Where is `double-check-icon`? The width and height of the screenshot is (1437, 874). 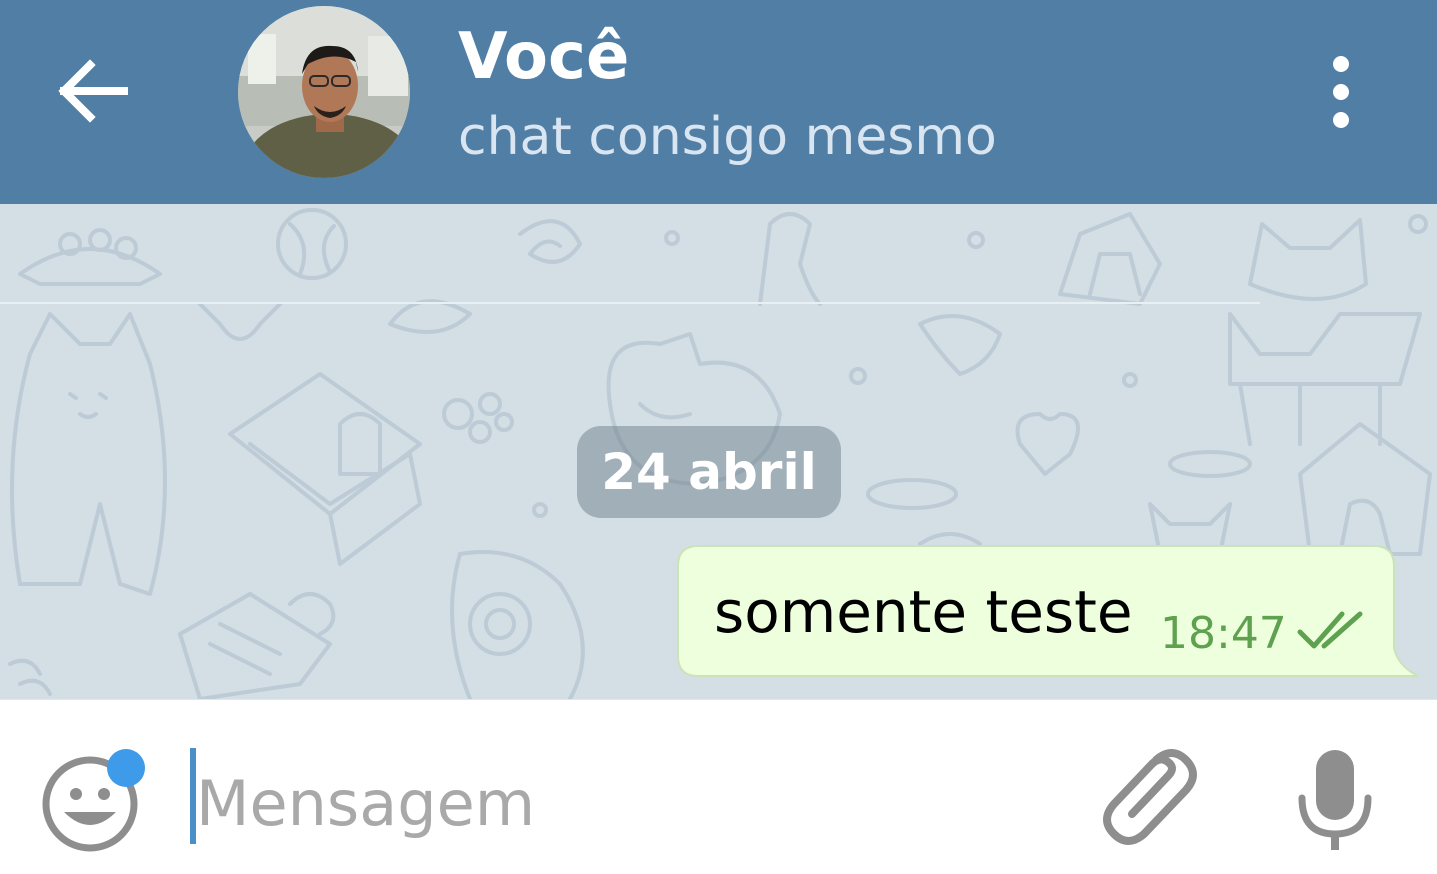 double-check-icon is located at coordinates (1330, 630).